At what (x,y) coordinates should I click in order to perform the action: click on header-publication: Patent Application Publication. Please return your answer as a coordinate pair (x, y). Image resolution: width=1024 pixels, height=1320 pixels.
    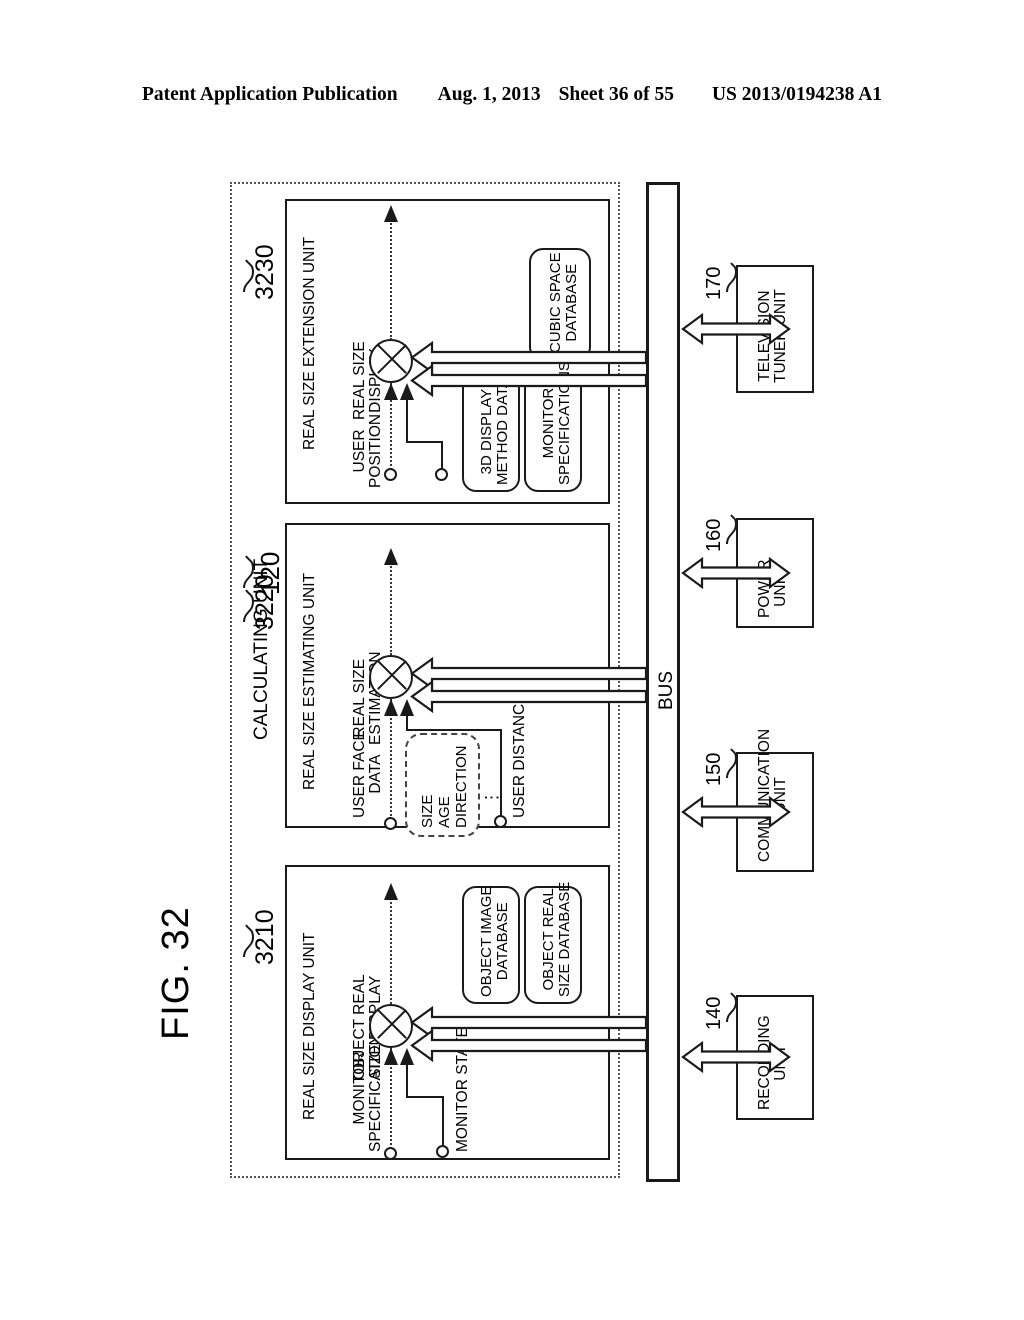
    Looking at the image, I should click on (269, 94).